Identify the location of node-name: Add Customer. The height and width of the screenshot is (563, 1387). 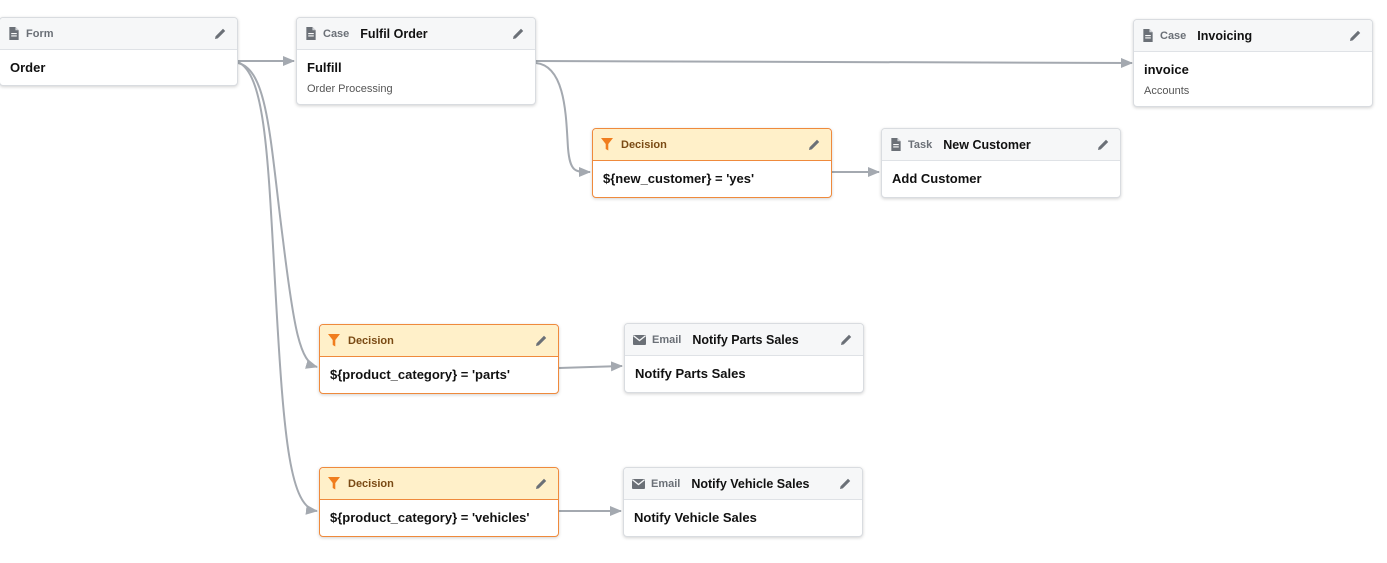
(937, 178).